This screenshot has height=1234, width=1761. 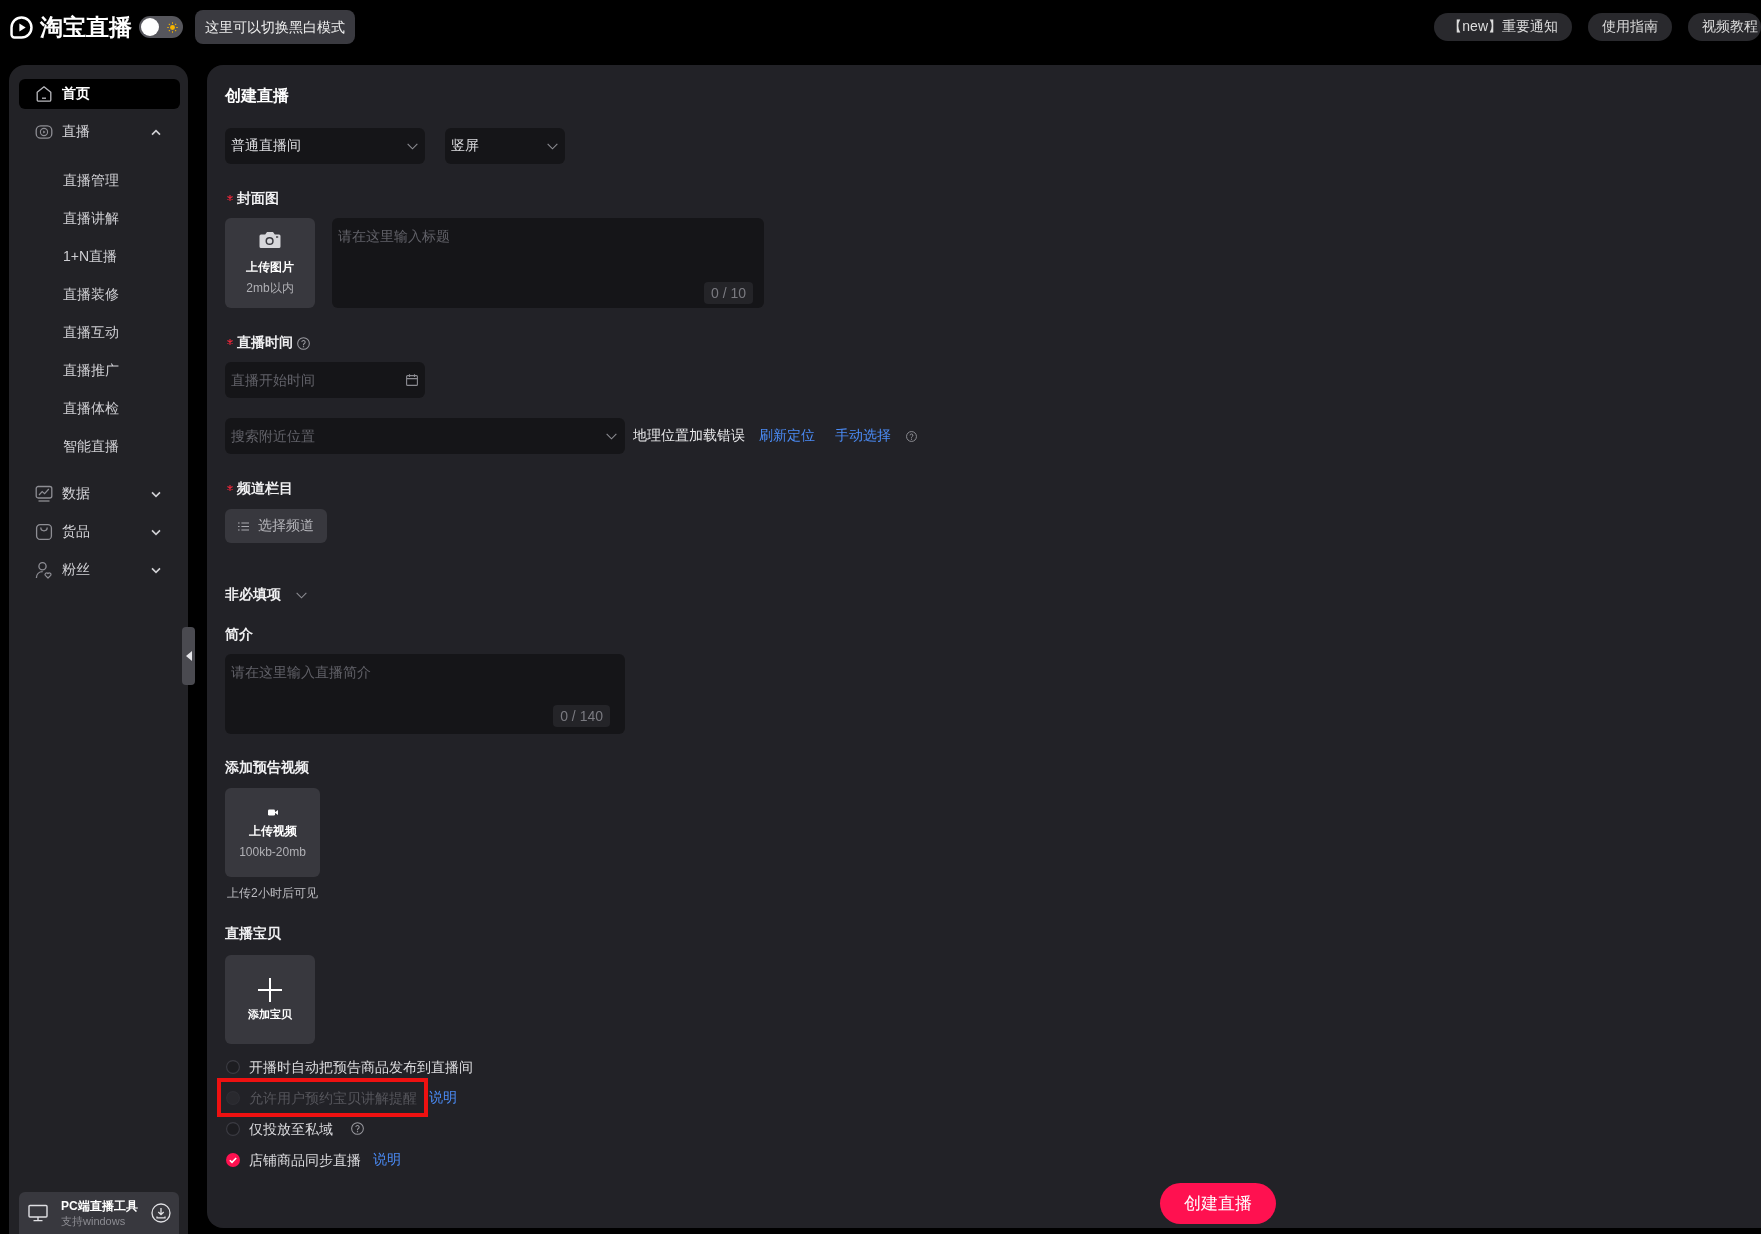 I want to click on download-icon, so click(x=161, y=1213).